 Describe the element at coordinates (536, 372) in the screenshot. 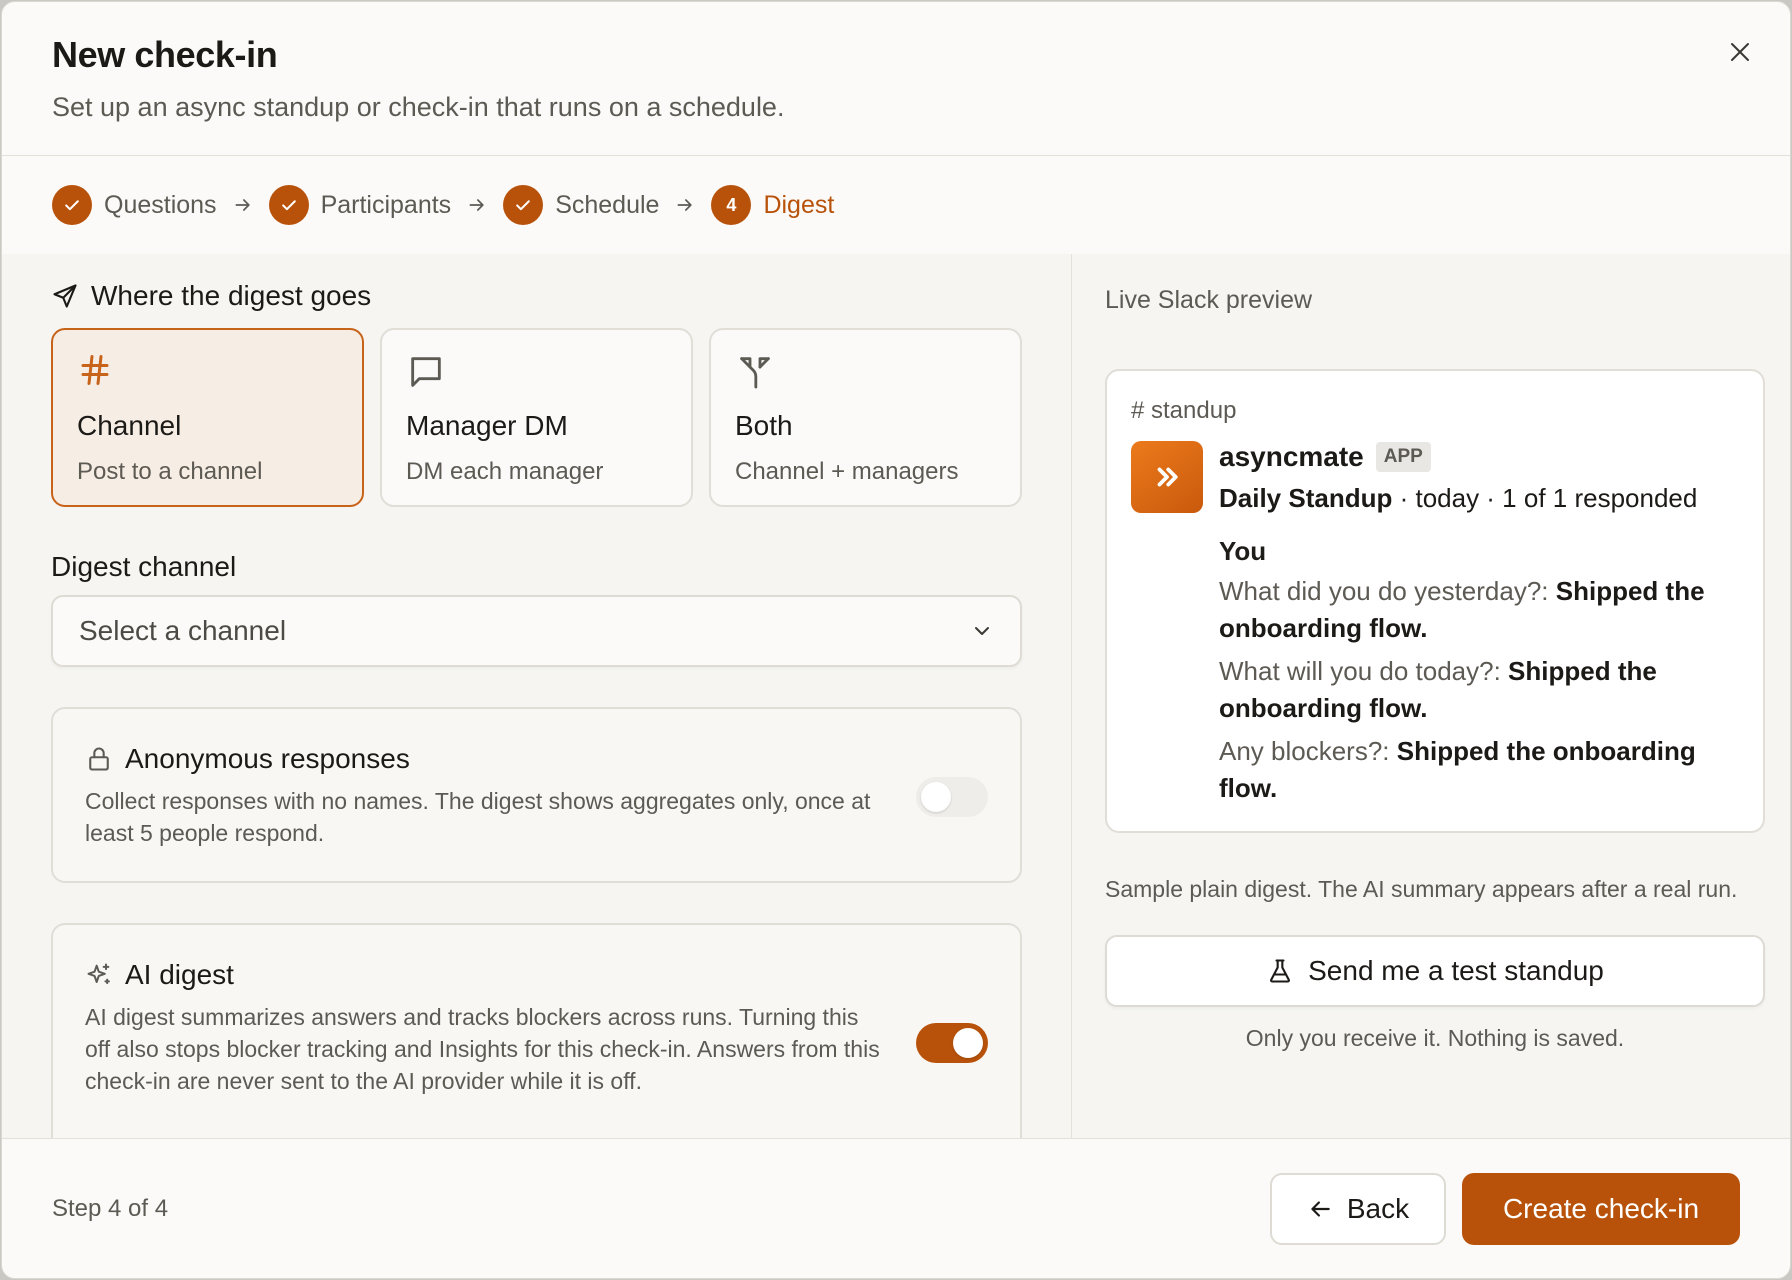

I see `message-square-icon` at that location.